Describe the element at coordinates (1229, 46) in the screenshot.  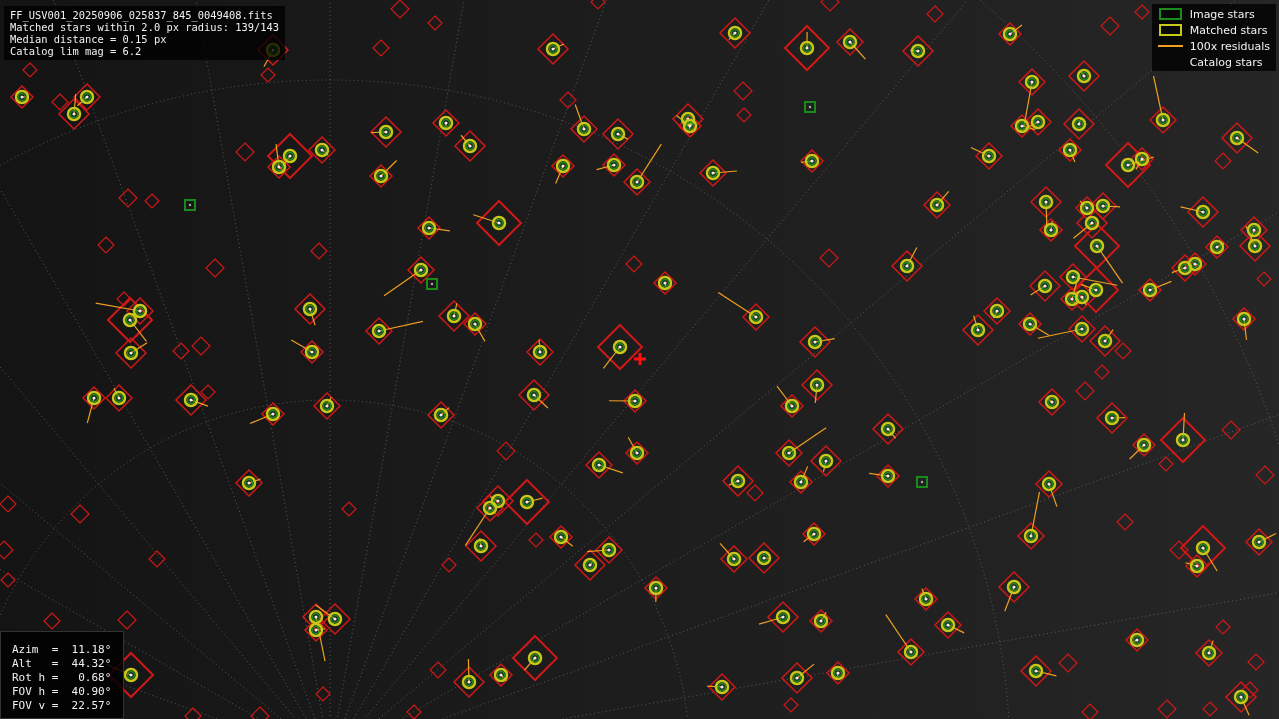
I see `legend-label: 100x residuals` at that location.